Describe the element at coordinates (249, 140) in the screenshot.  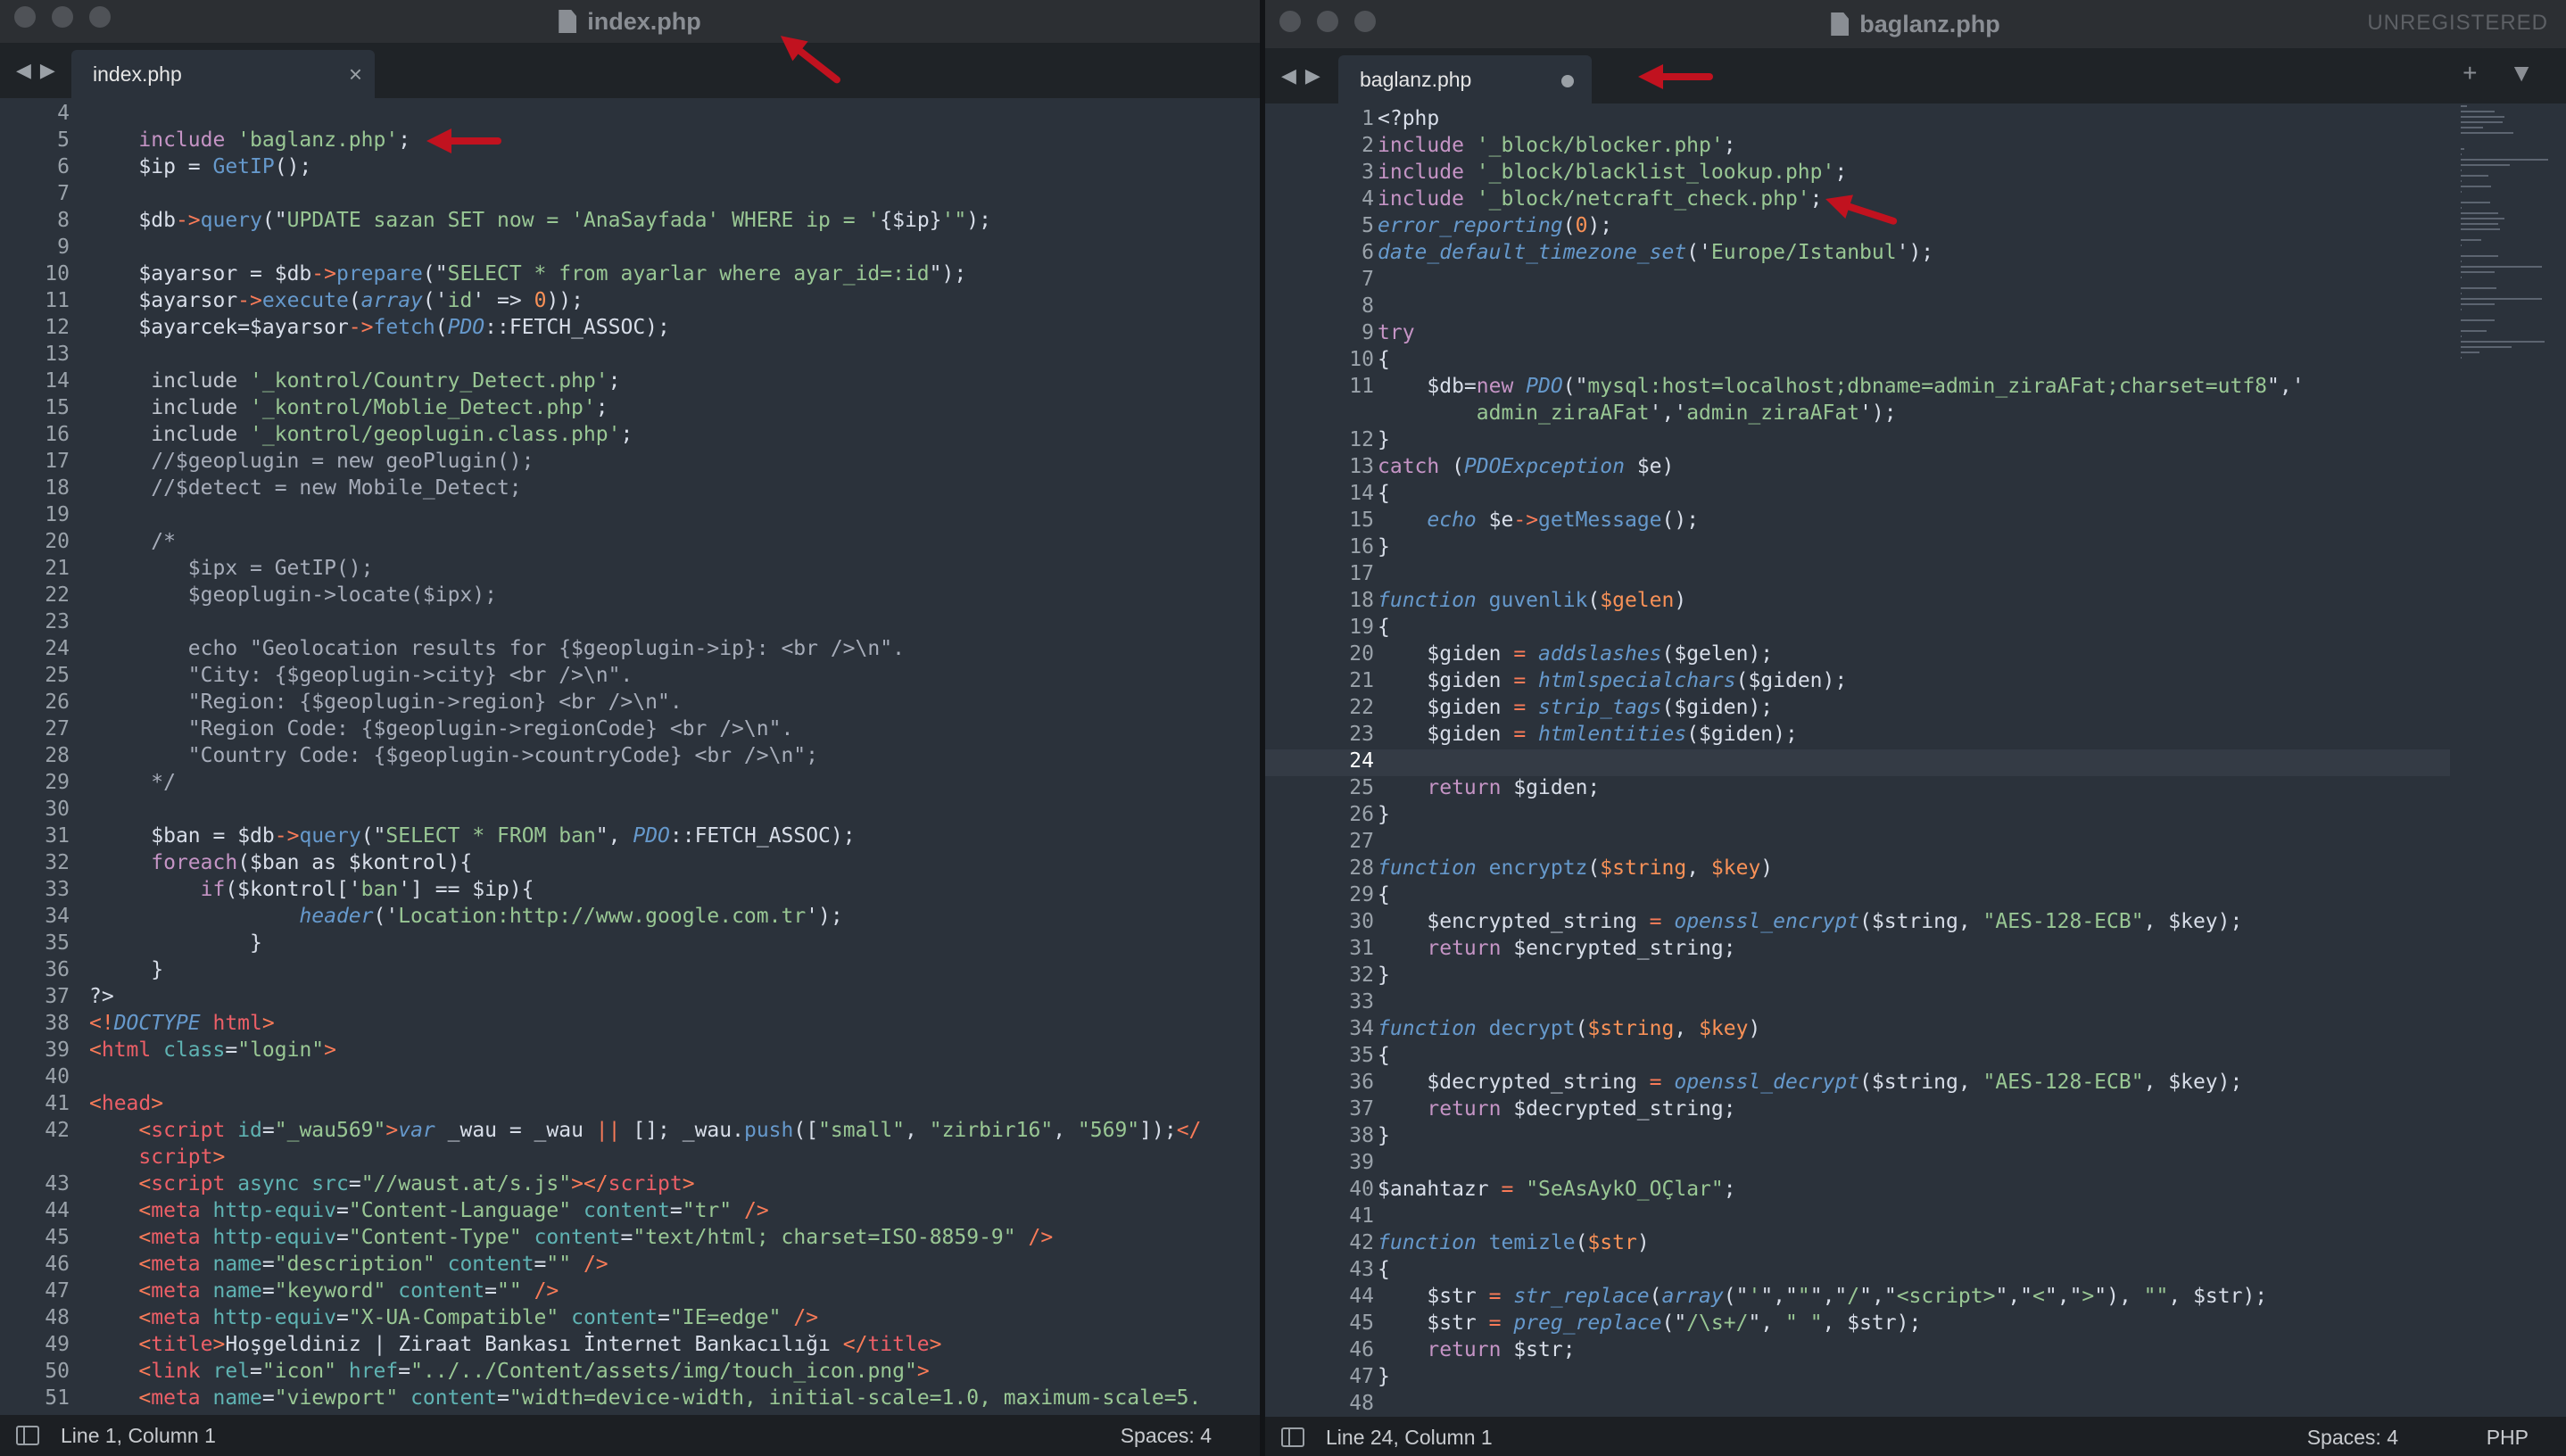
I see `code-line: include 'baglanz.php';` at that location.